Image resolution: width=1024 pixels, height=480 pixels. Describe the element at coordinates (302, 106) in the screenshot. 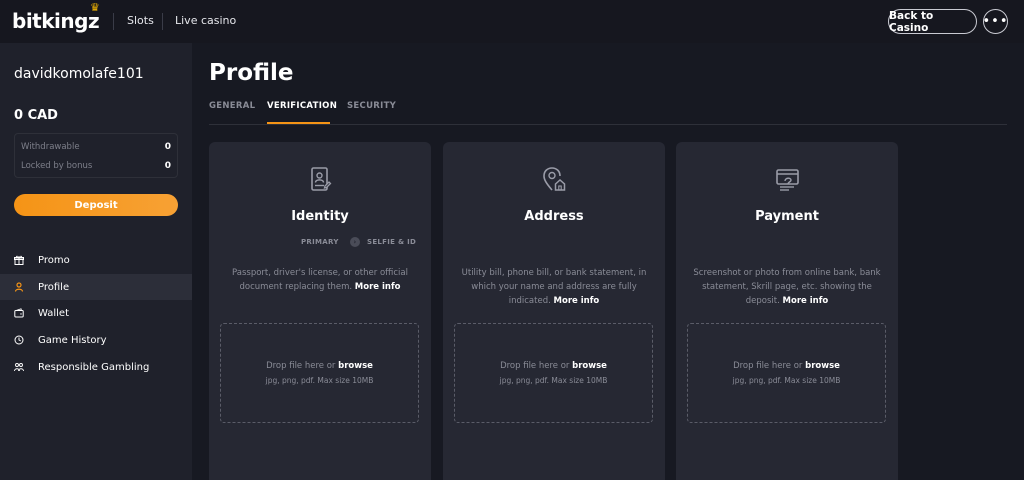

I see `tab-verification: VERIFICATION` at that location.